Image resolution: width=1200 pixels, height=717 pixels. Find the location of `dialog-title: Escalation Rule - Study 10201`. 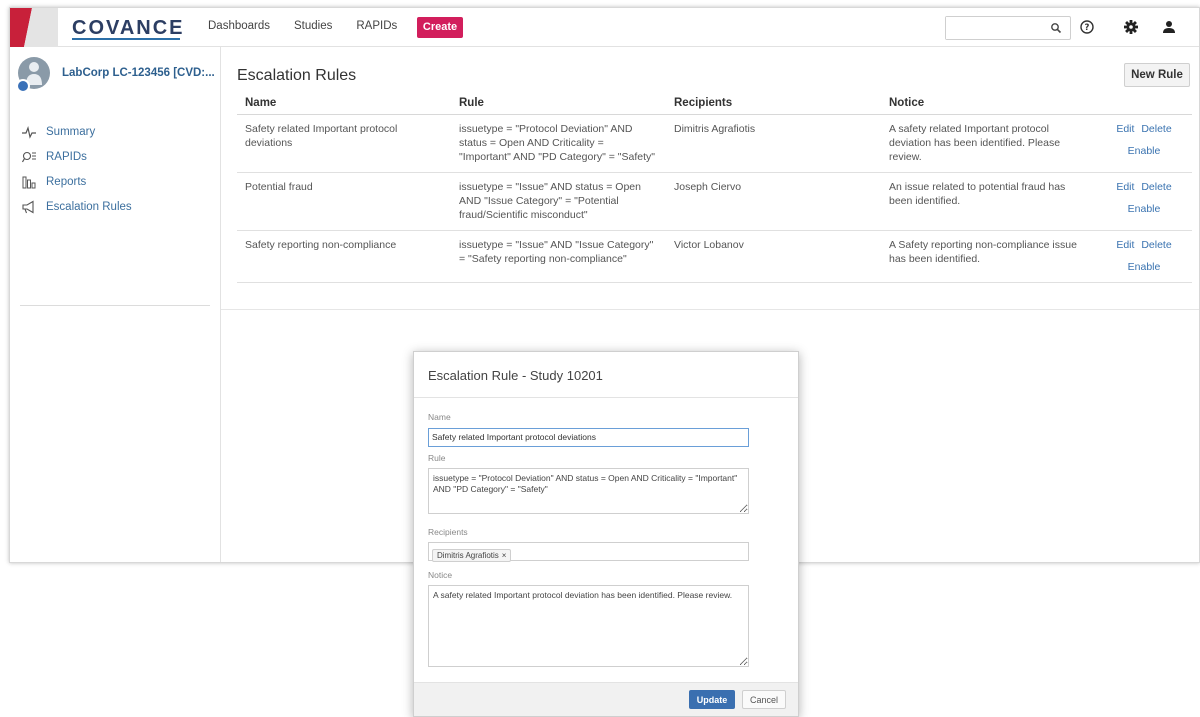

dialog-title: Escalation Rule - Study 10201 is located at coordinates (606, 375).